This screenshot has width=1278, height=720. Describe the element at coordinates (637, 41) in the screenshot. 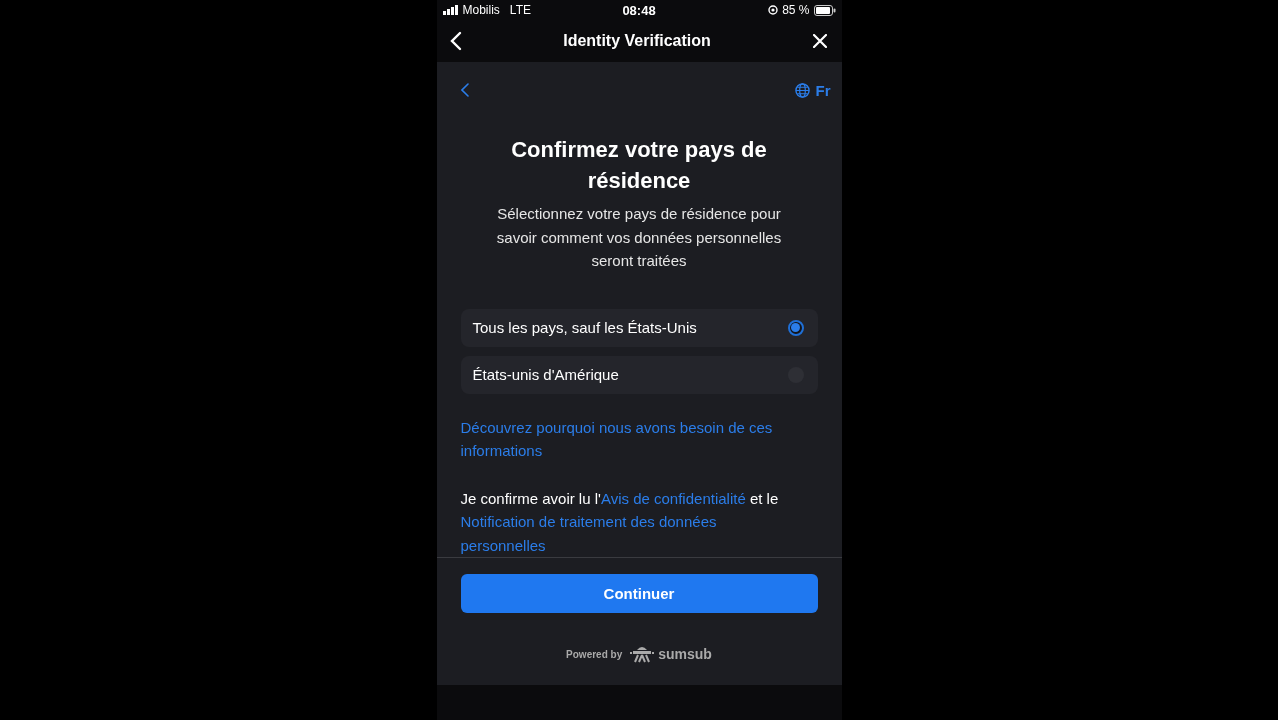

I see `header-title: Identity Verification` at that location.